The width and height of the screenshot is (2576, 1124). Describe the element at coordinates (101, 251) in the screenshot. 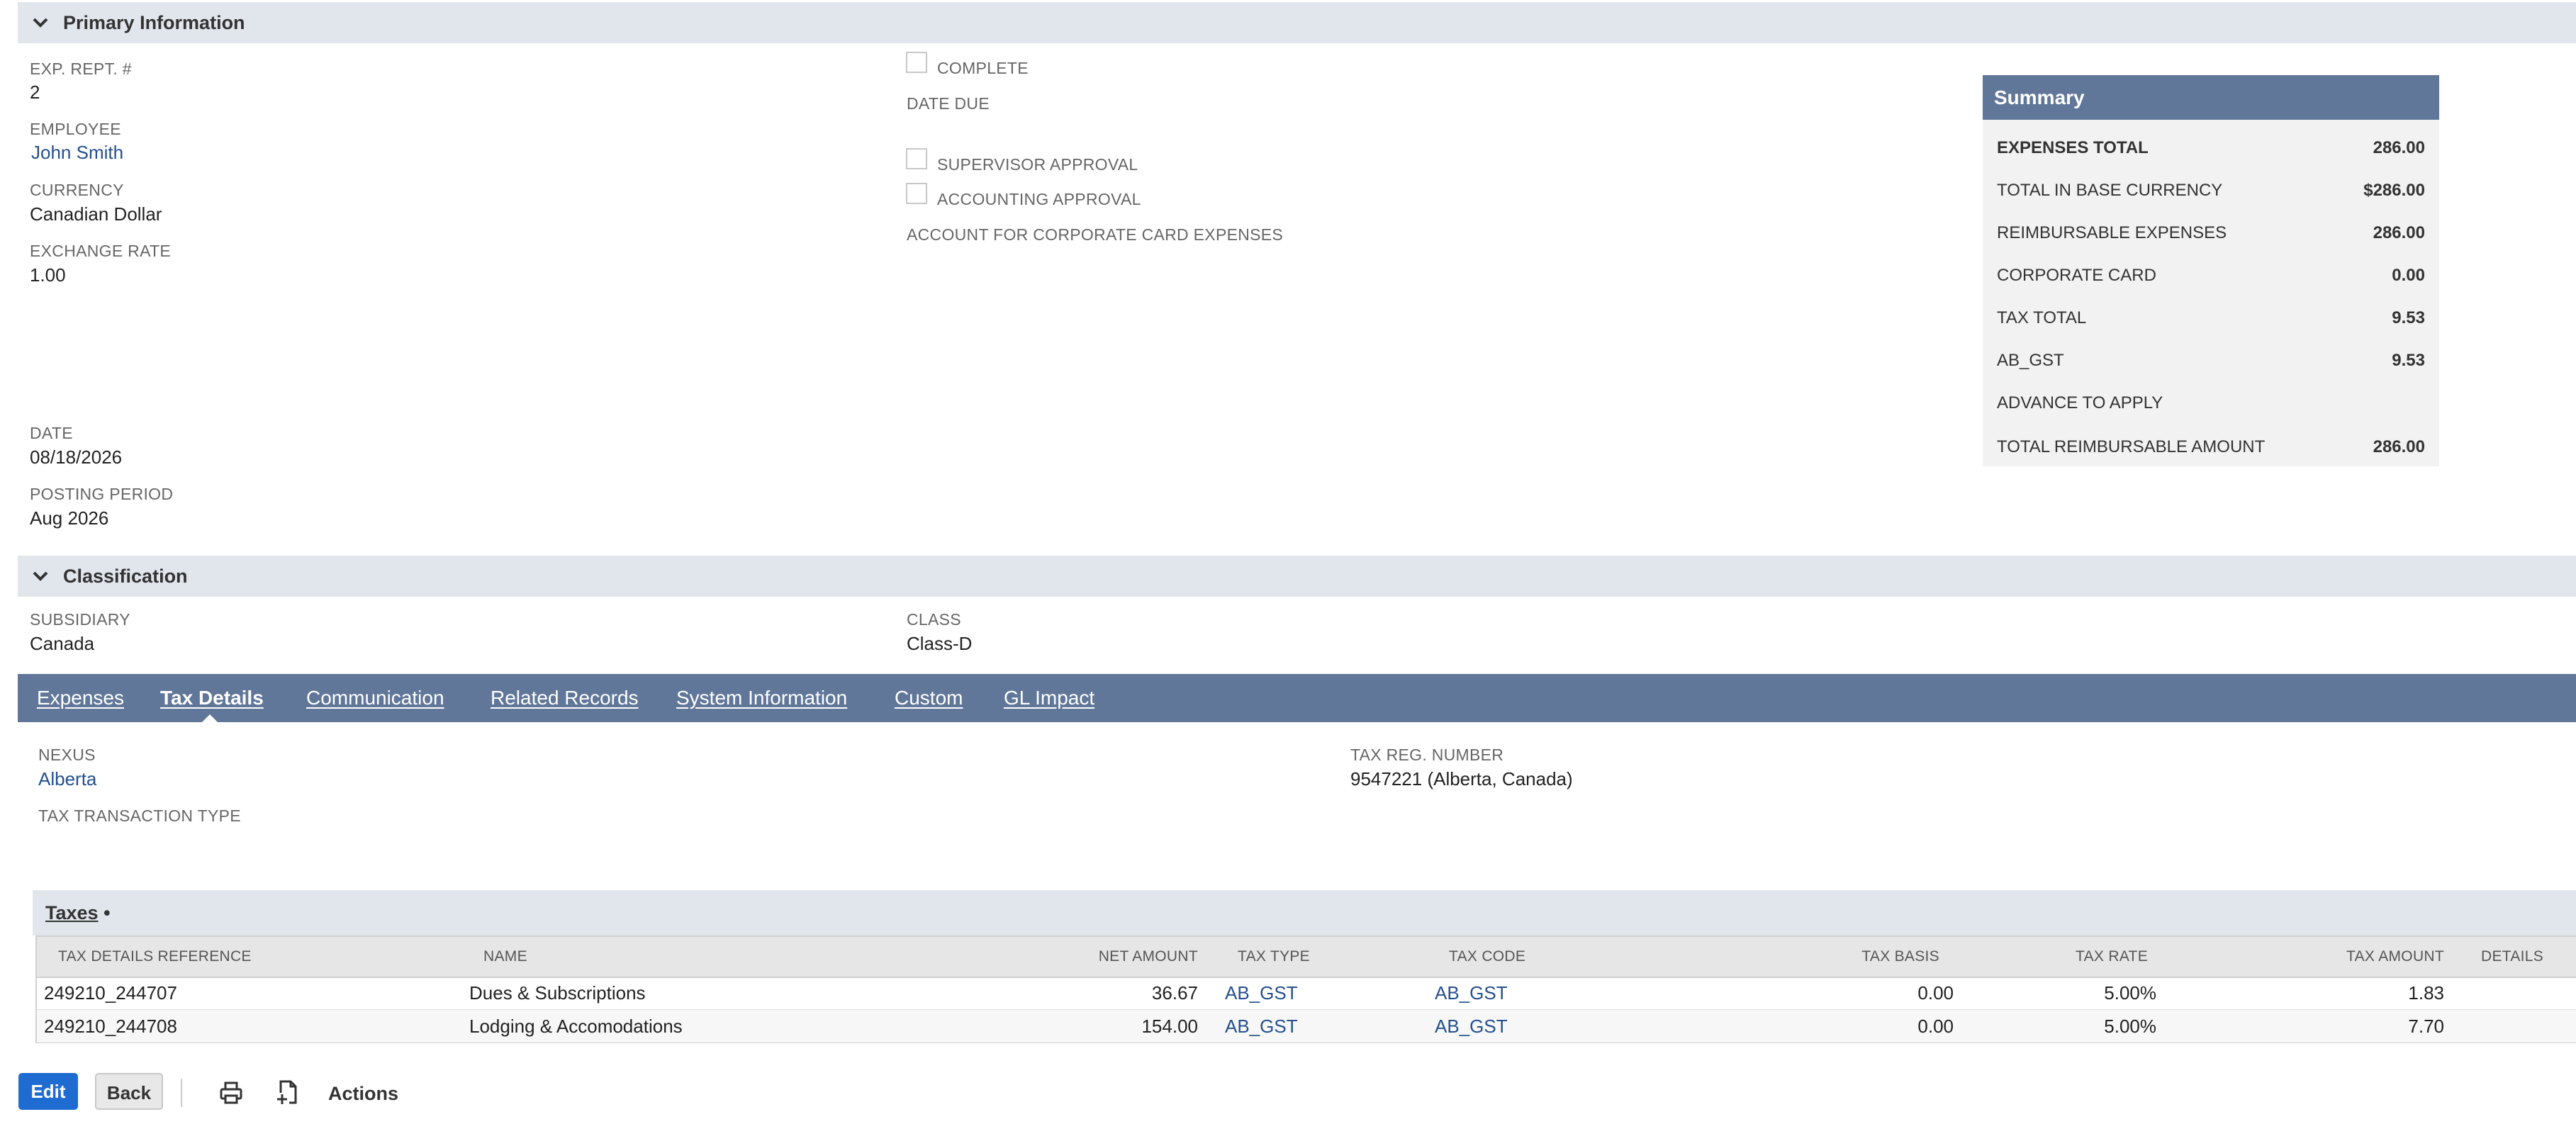

I see `exchange-rate-label: EXCHANGE RATE` at that location.